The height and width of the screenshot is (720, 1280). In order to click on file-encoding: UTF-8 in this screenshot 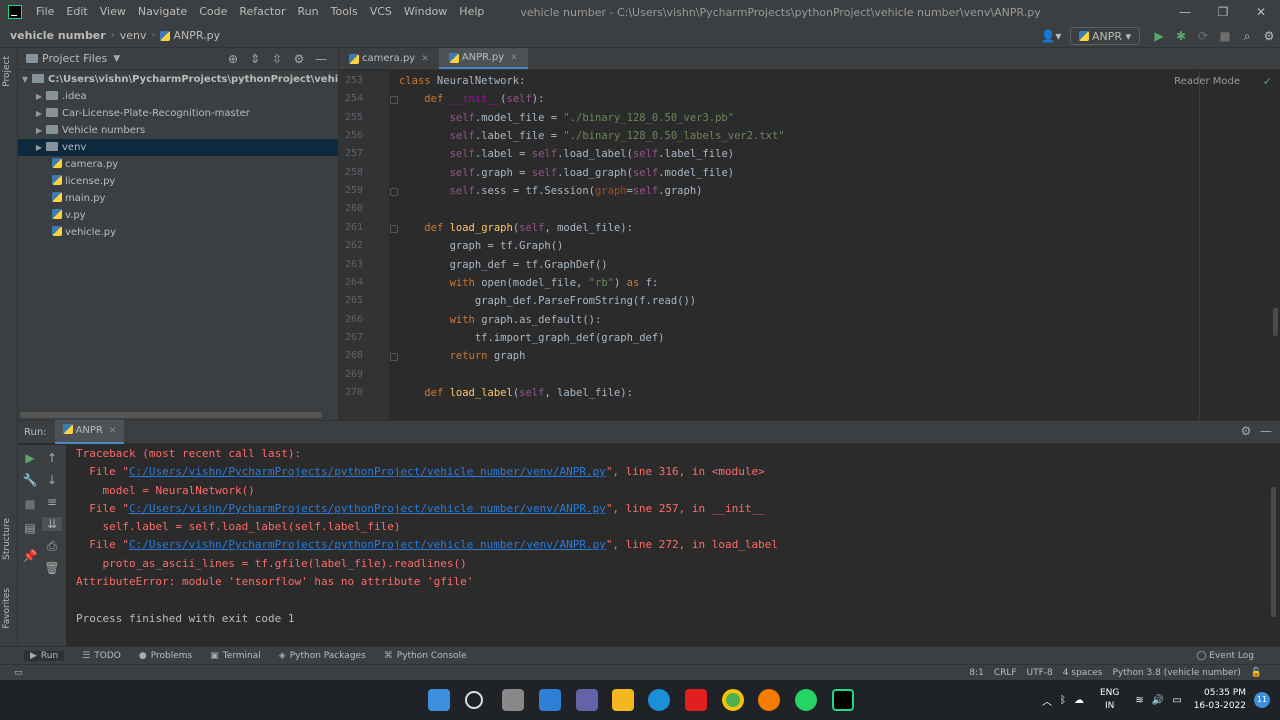, I will do `click(1040, 673)`.